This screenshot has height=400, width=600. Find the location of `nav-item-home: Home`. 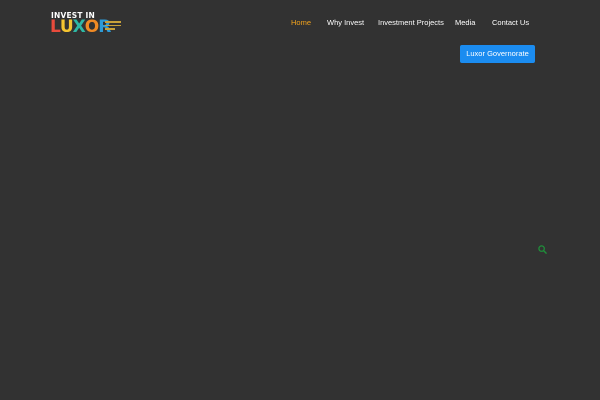

nav-item-home: Home is located at coordinates (301, 23).